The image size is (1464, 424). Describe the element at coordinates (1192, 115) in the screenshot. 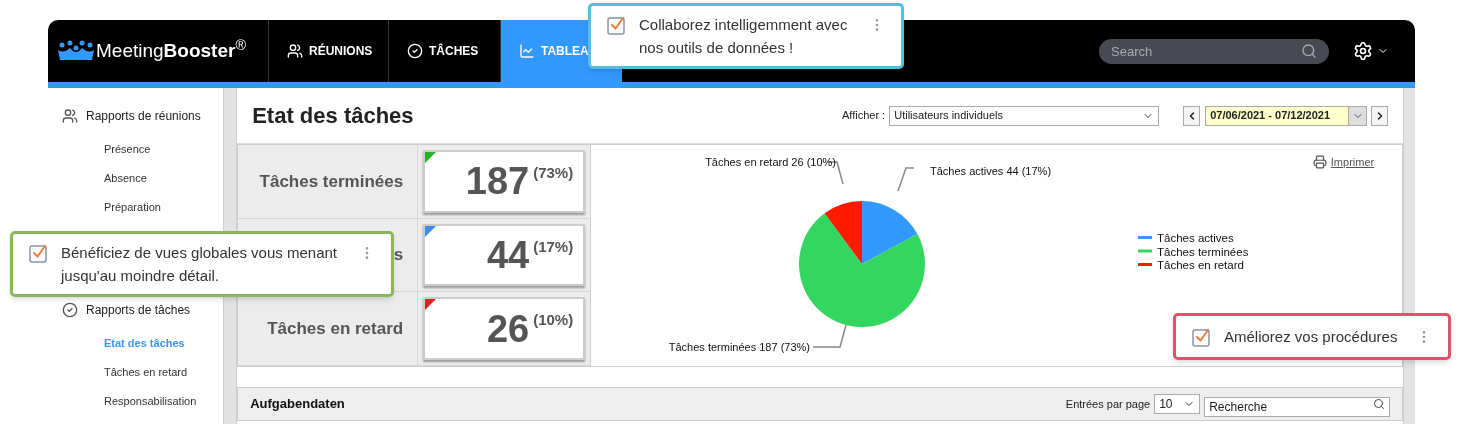

I see `previous-button` at that location.